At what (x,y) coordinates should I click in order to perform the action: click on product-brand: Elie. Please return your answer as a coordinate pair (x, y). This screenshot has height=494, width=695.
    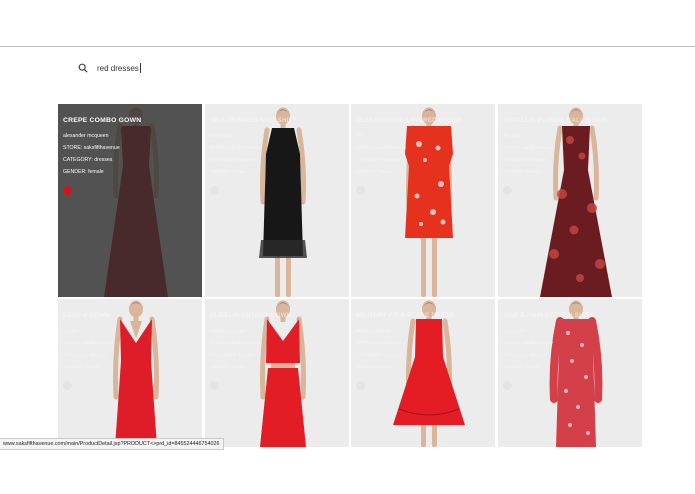
    Looking at the image, I should click on (360, 135).